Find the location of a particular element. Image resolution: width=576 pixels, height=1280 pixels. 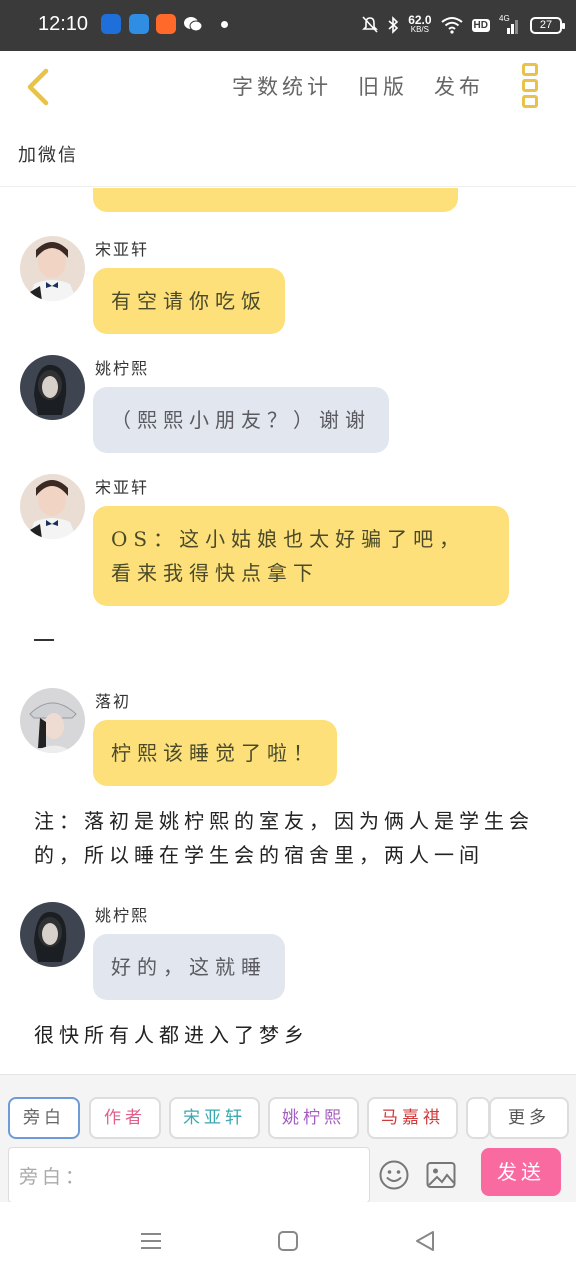

old-version-button: 旧版 is located at coordinates (383, 86).